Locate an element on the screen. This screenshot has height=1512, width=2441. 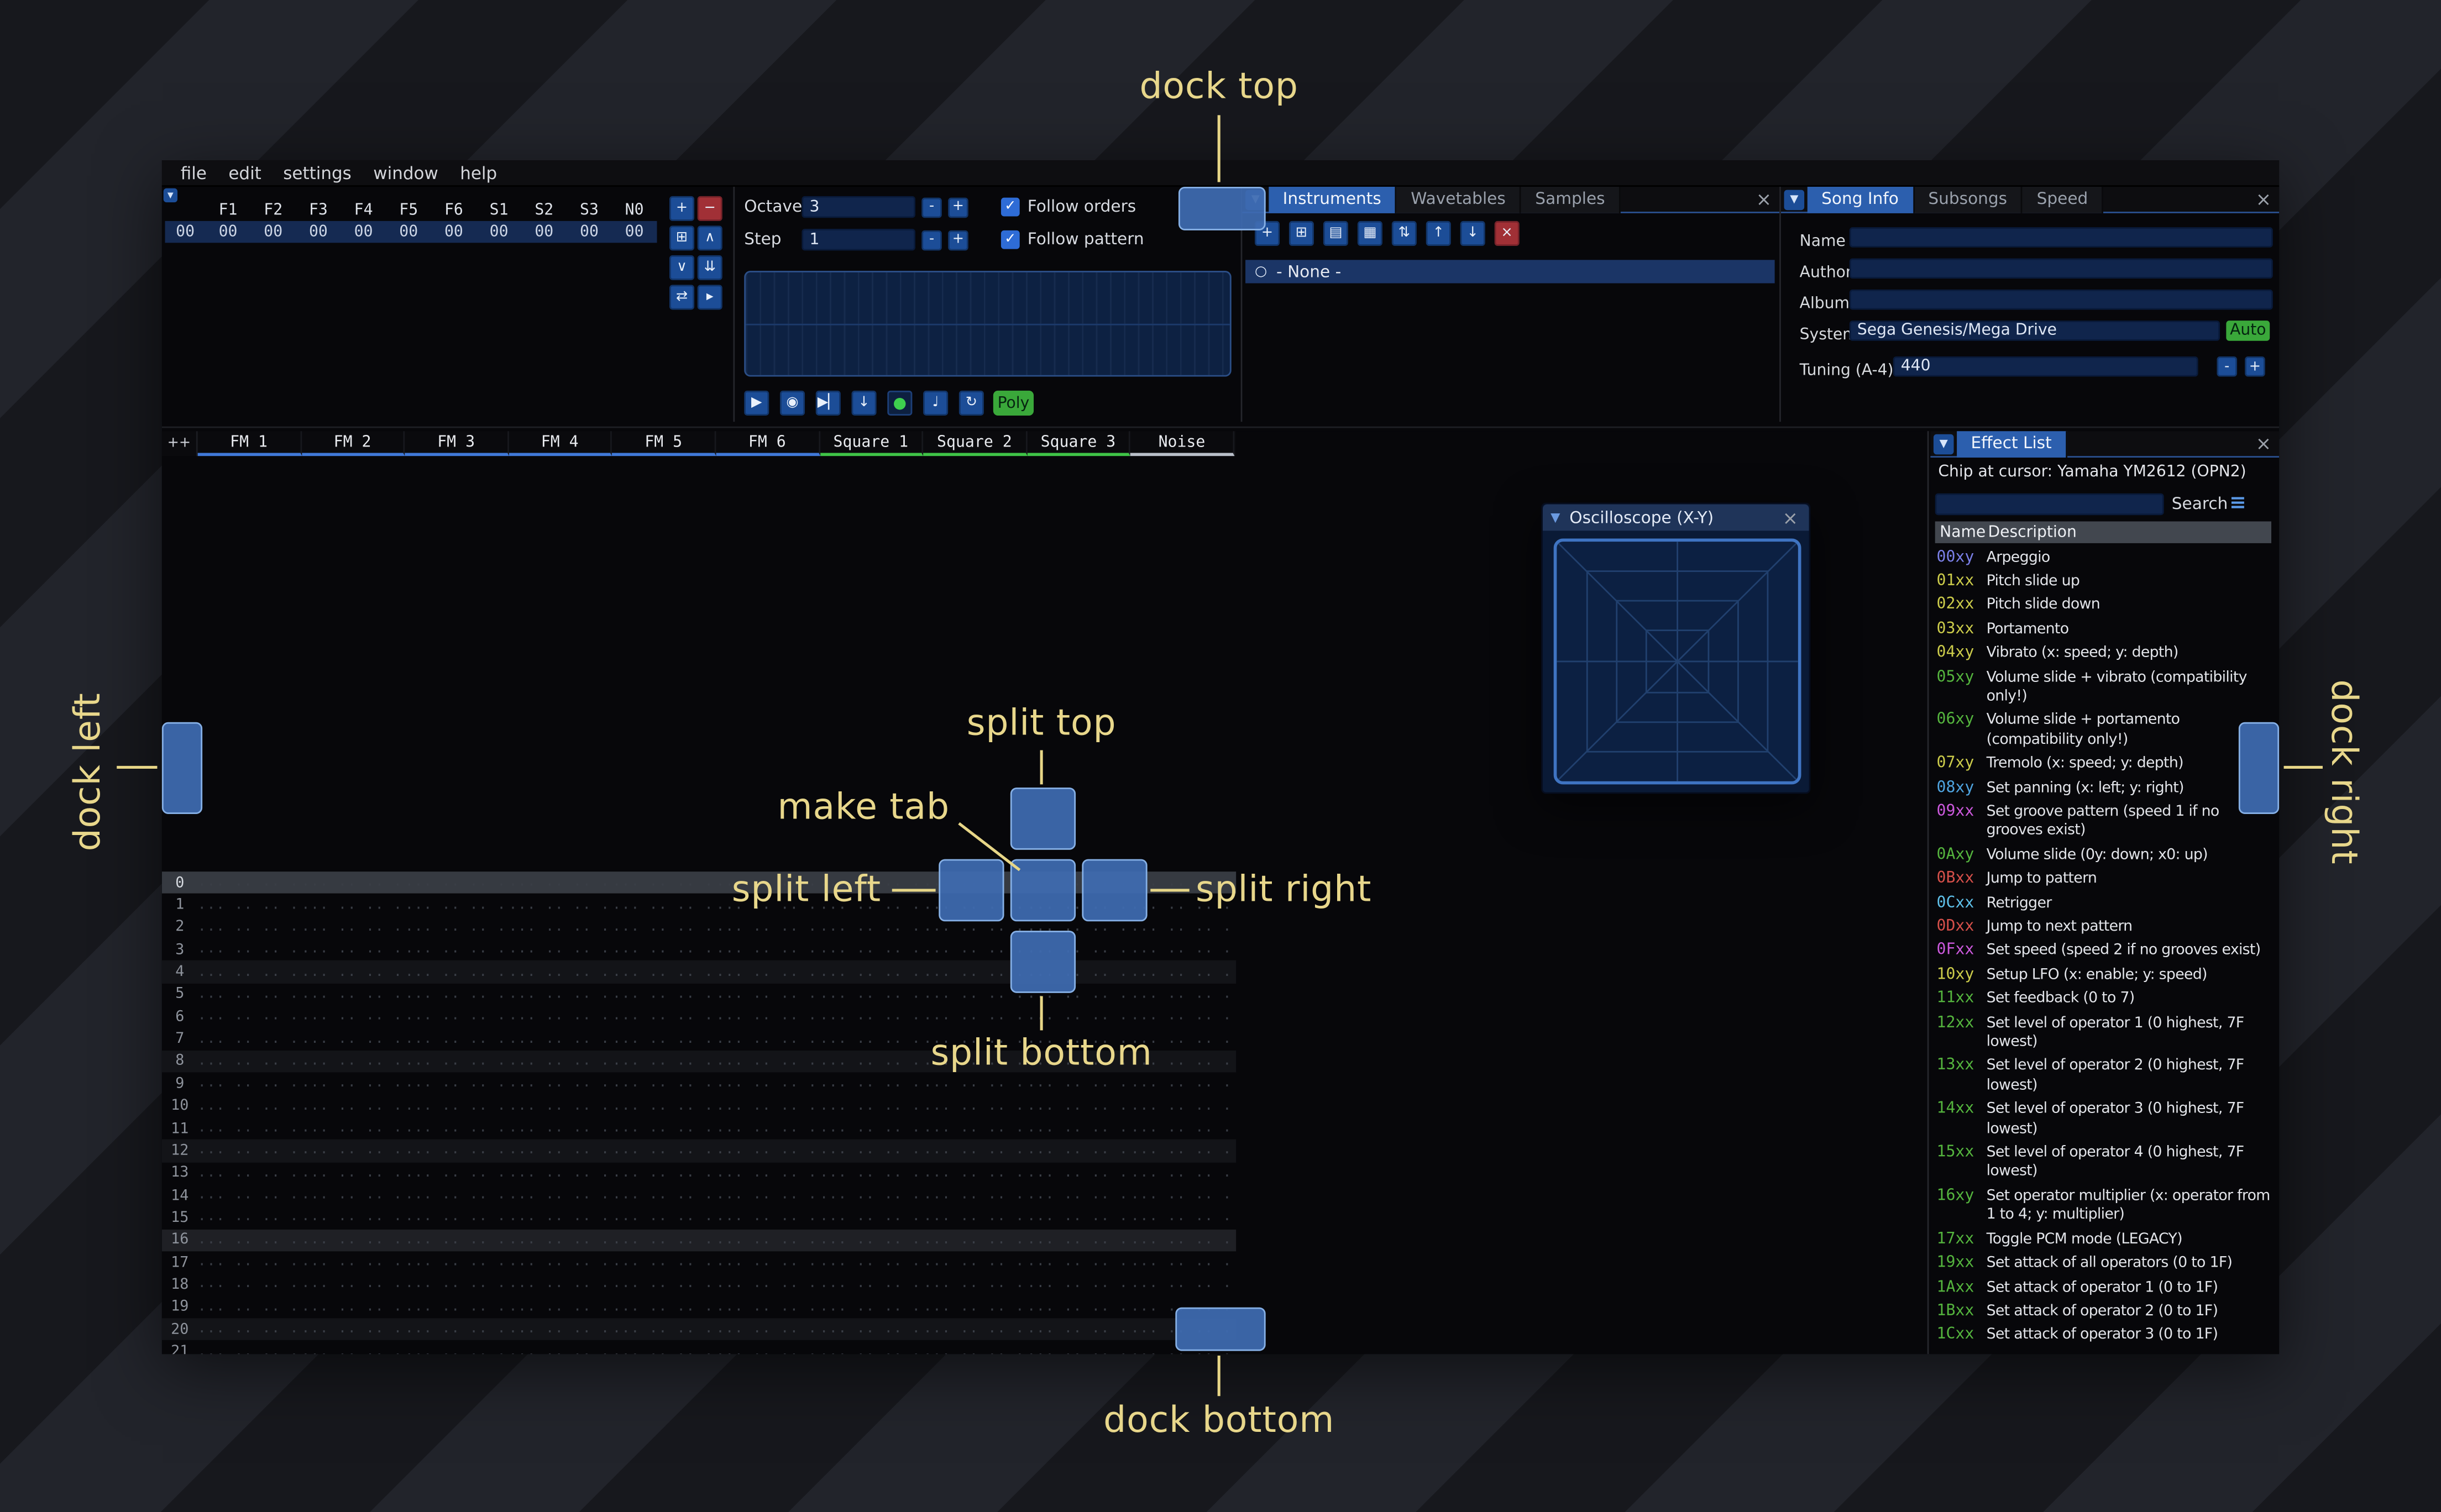
song-info-close-button: × is located at coordinates (2263, 199).